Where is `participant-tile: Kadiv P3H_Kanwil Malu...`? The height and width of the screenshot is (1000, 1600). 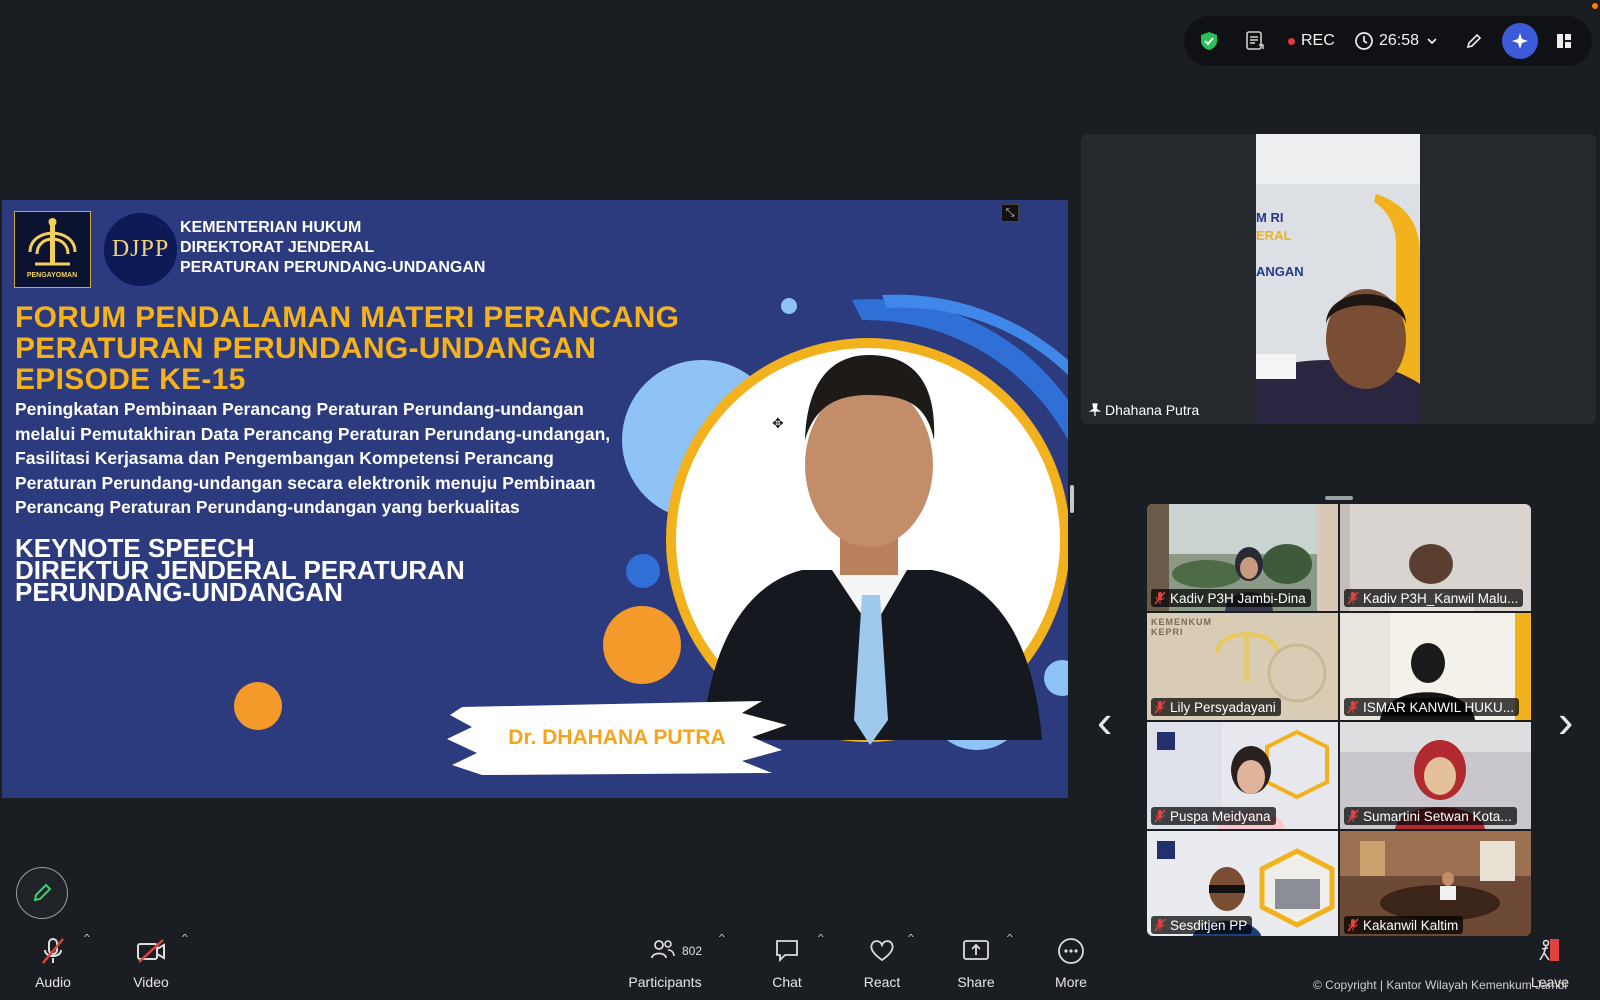
participant-tile: Kadiv P3H_Kanwil Malu... is located at coordinates (1435, 557).